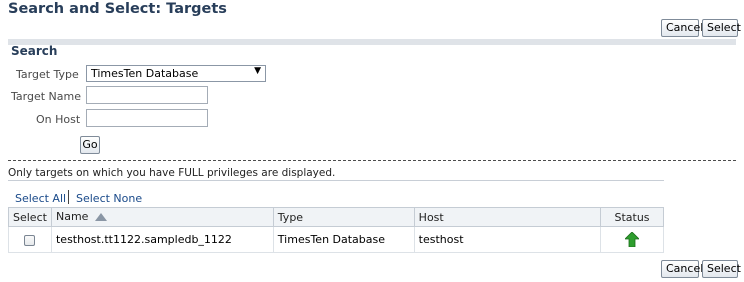  Describe the element at coordinates (372, 160) in the screenshot. I see `dashed-divider` at that location.